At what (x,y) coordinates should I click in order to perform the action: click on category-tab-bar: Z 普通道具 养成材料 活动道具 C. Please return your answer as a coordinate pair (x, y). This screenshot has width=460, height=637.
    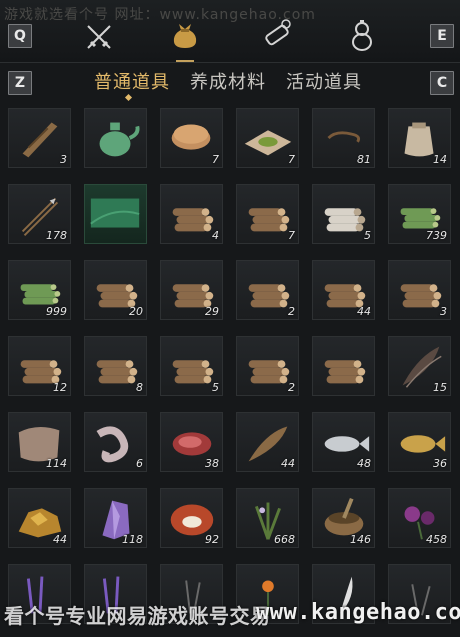
    Looking at the image, I should click on (230, 84).